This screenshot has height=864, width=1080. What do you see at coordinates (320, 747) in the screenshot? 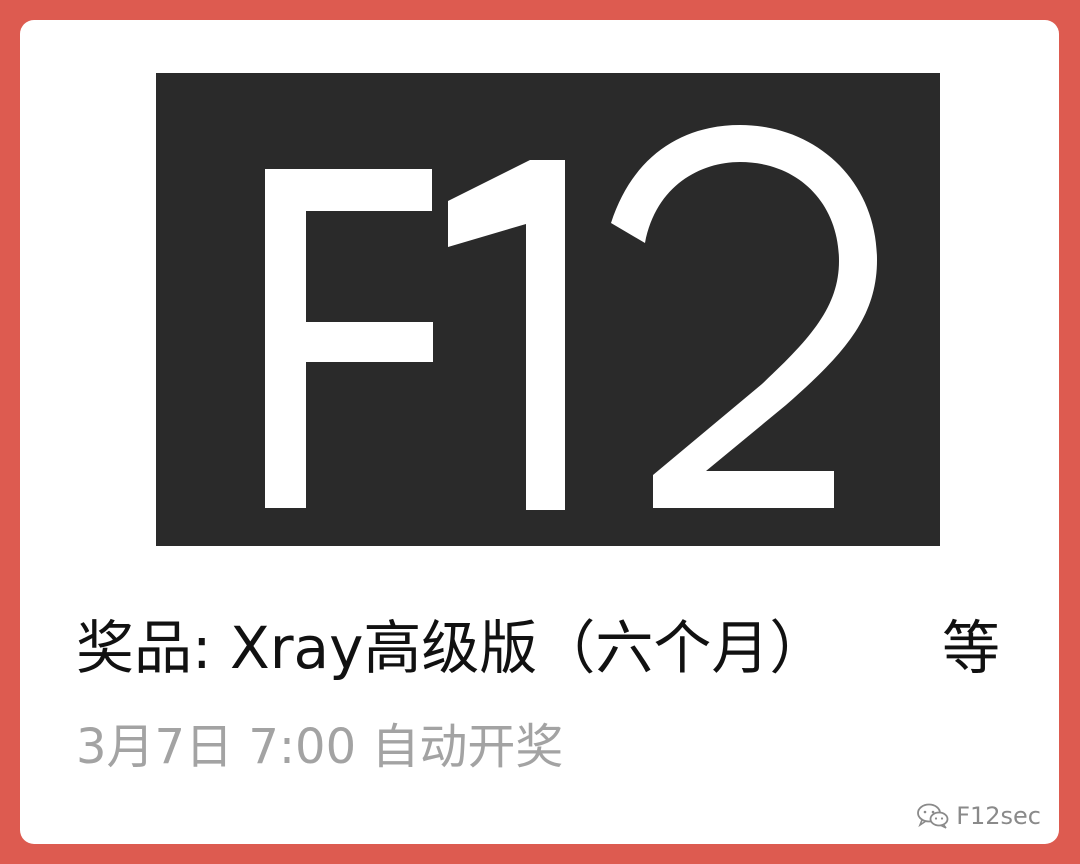
I see `draw-schedule: 3月7日 7:00 自动开奖` at bounding box center [320, 747].